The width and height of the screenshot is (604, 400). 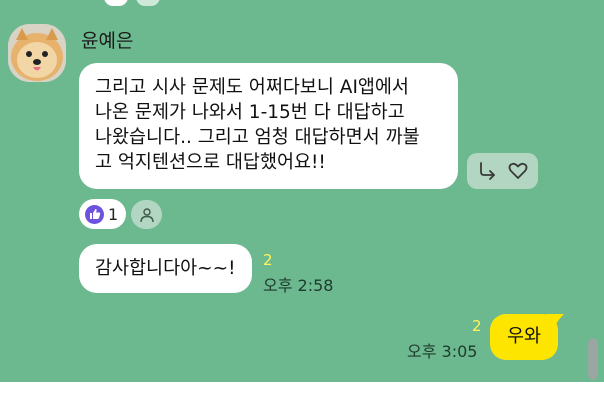 What do you see at coordinates (592, 191) in the screenshot?
I see `scrollbar` at bounding box center [592, 191].